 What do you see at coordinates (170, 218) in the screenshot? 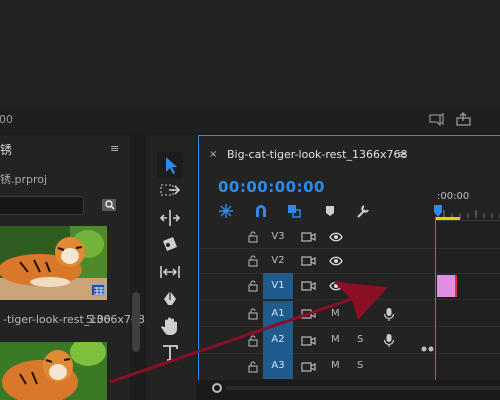
I see `ripple-edit-tool-icon` at bounding box center [170, 218].